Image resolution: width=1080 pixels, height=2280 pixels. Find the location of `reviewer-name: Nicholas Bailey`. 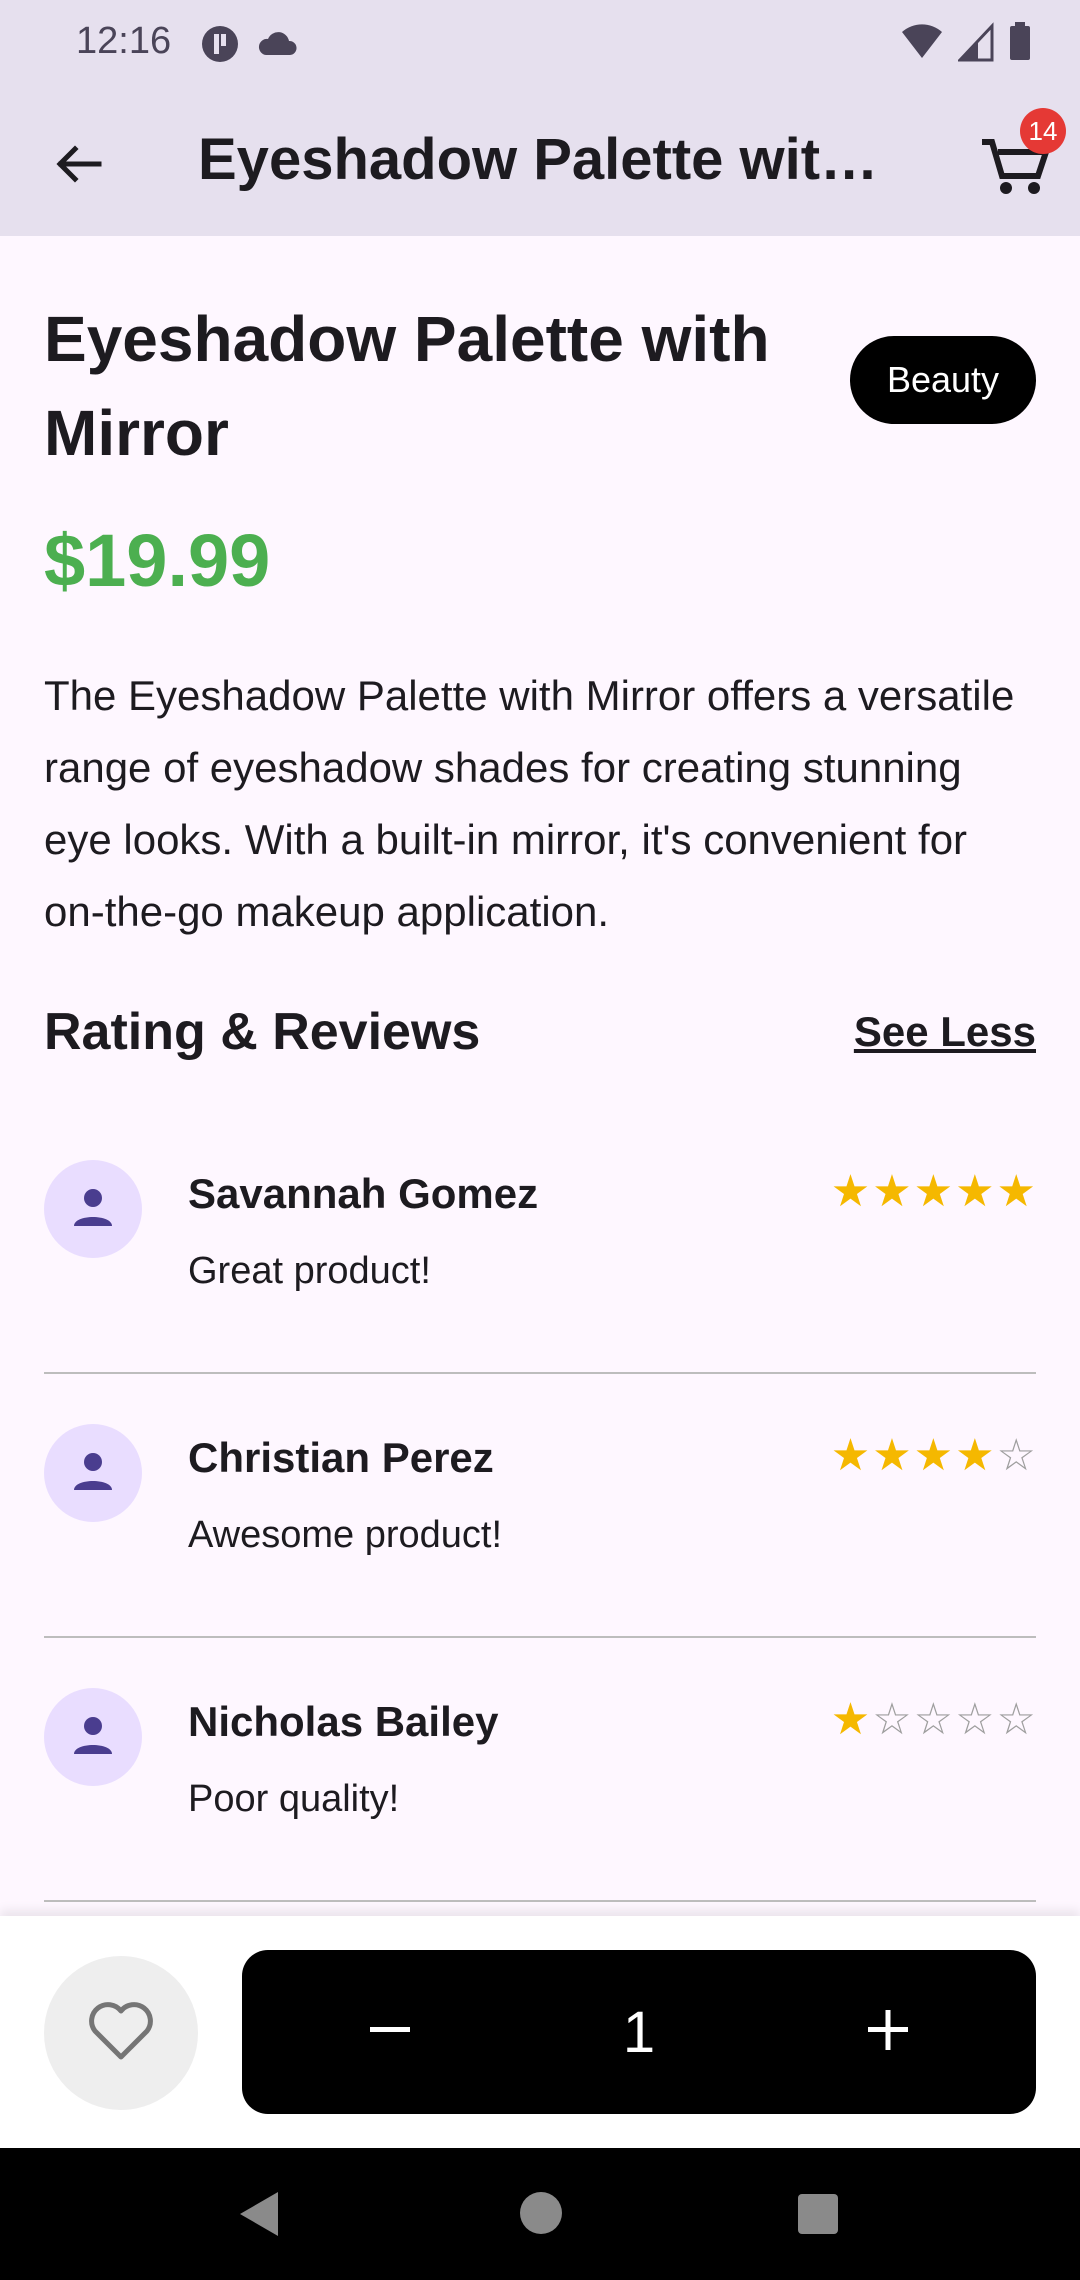

reviewer-name: Nicholas Bailey is located at coordinates (343, 1721).